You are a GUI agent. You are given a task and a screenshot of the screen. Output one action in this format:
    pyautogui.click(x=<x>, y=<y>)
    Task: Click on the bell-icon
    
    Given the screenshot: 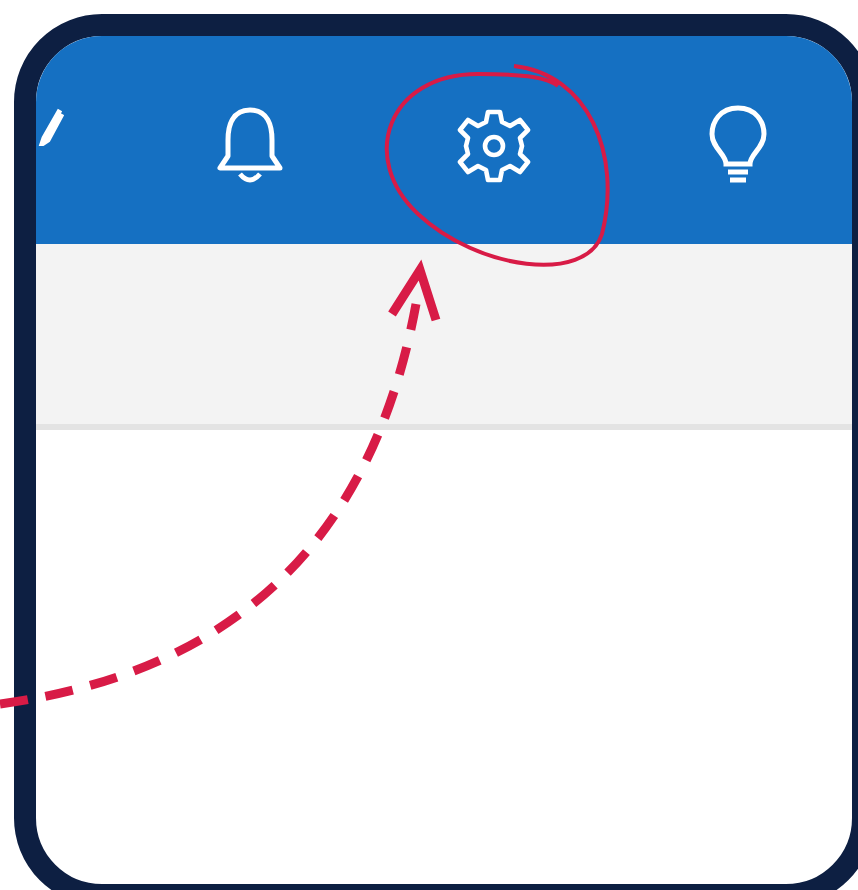 What is the action you would take?
    pyautogui.click(x=250, y=146)
    